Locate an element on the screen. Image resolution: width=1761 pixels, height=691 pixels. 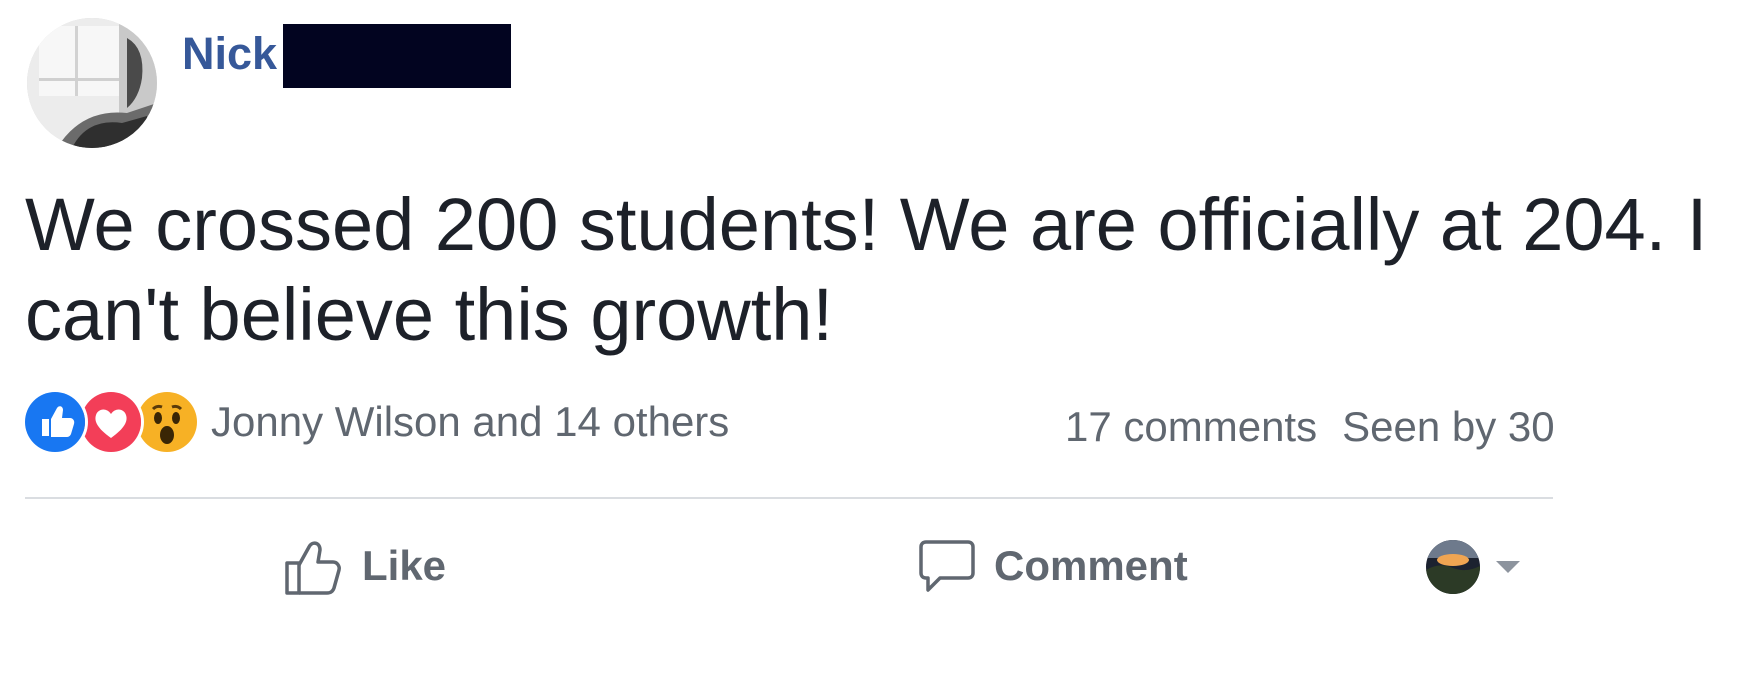
comment-icon is located at coordinates (947, 566).